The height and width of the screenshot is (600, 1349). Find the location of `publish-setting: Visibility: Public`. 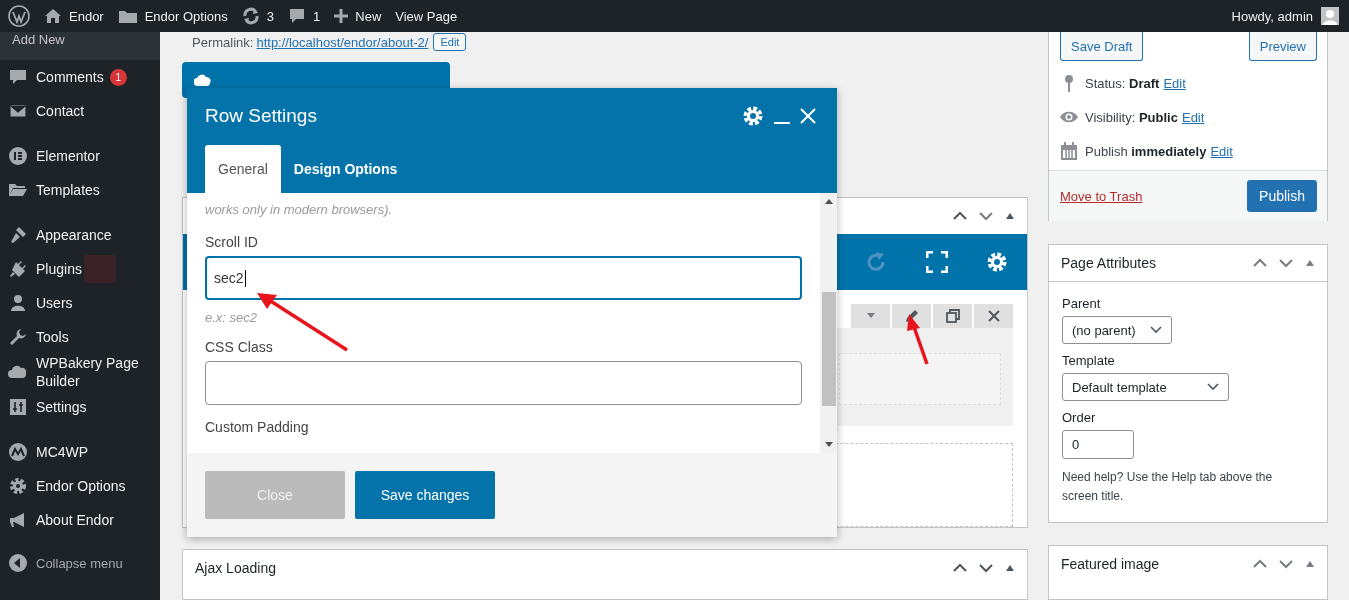

publish-setting: Visibility: Public is located at coordinates (1131, 117).